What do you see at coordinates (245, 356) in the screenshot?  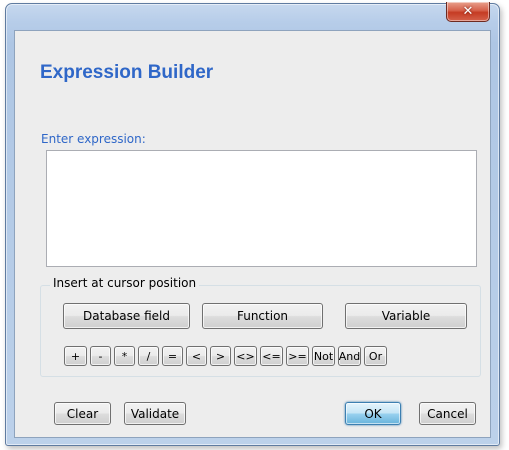 I see `operator-not-equal-button: <>` at bounding box center [245, 356].